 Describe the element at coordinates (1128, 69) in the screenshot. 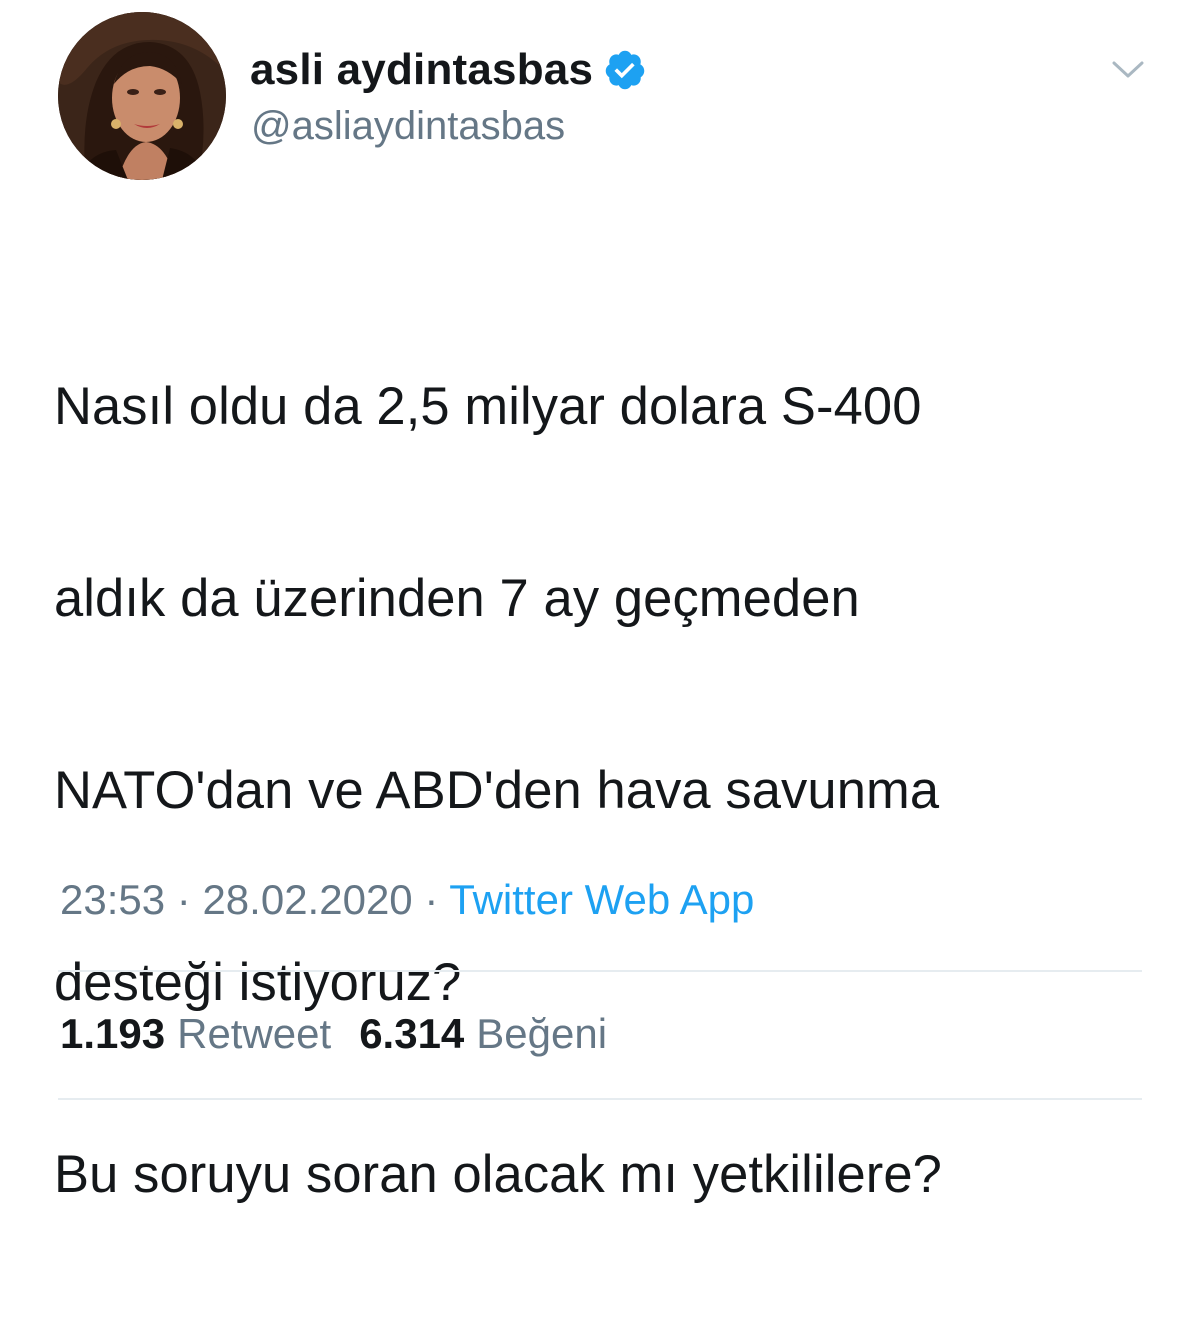

I see `chevron-down-icon` at that location.